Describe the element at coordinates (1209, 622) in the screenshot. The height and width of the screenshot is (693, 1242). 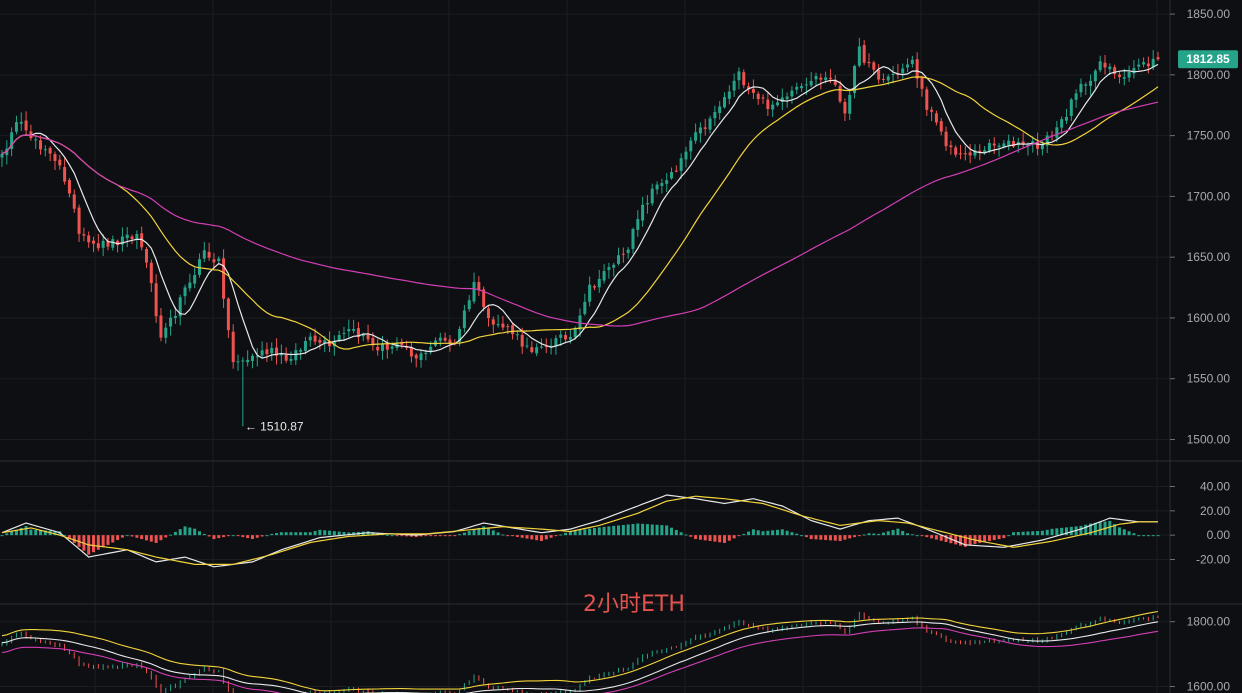
I see `y-axis-tick-label: 1800.00` at that location.